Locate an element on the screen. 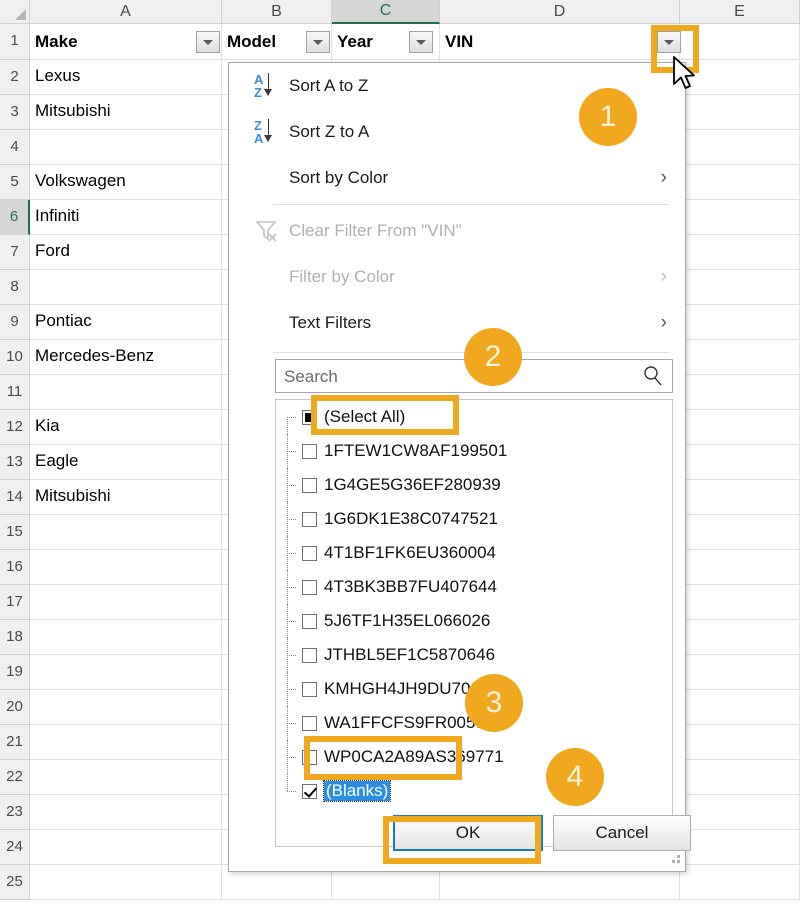 The height and width of the screenshot is (904, 800). row-header-21: 21 is located at coordinates (15, 742).